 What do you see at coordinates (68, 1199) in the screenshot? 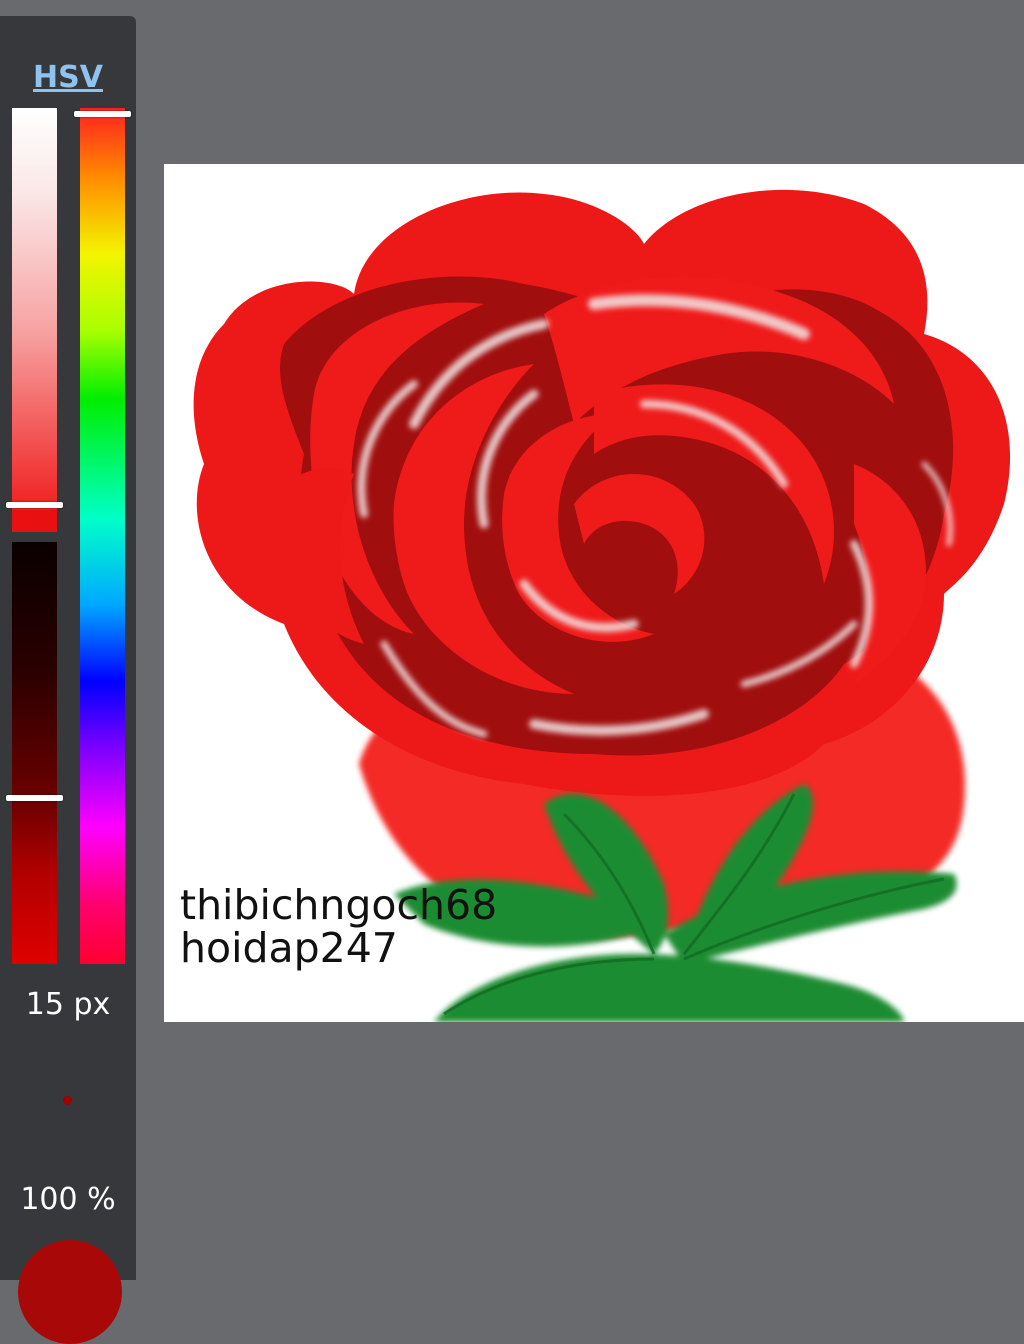
I see `opacity-label: 100 %` at bounding box center [68, 1199].